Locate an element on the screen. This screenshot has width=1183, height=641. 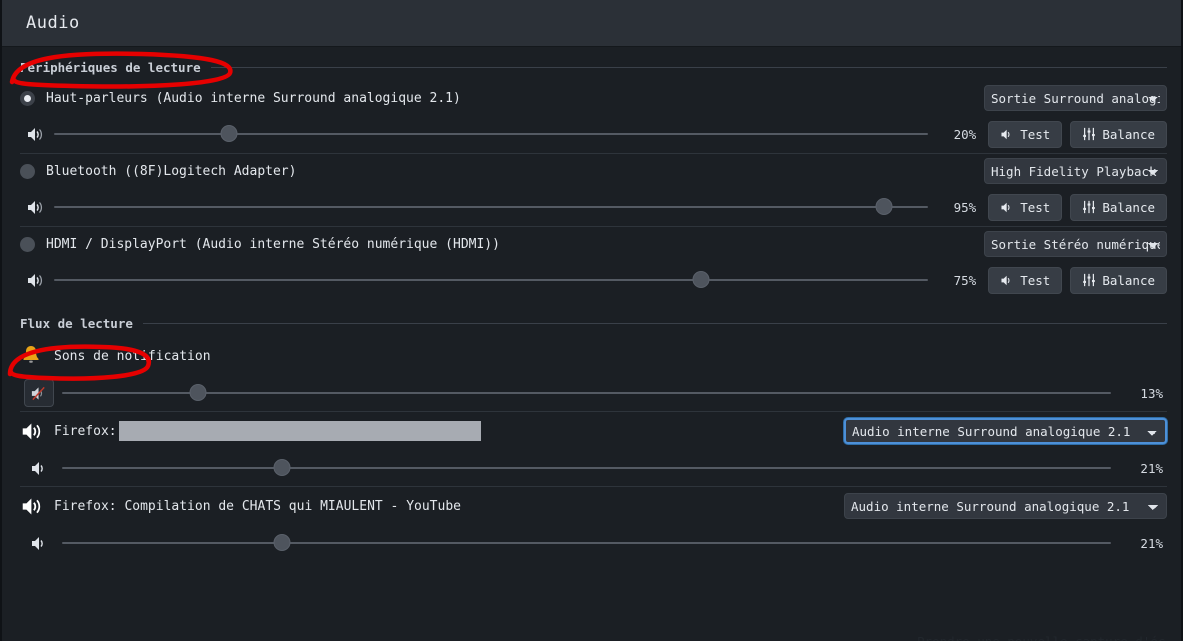
section-header-playback-streams: Flux de lecture is located at coordinates (591, 323).